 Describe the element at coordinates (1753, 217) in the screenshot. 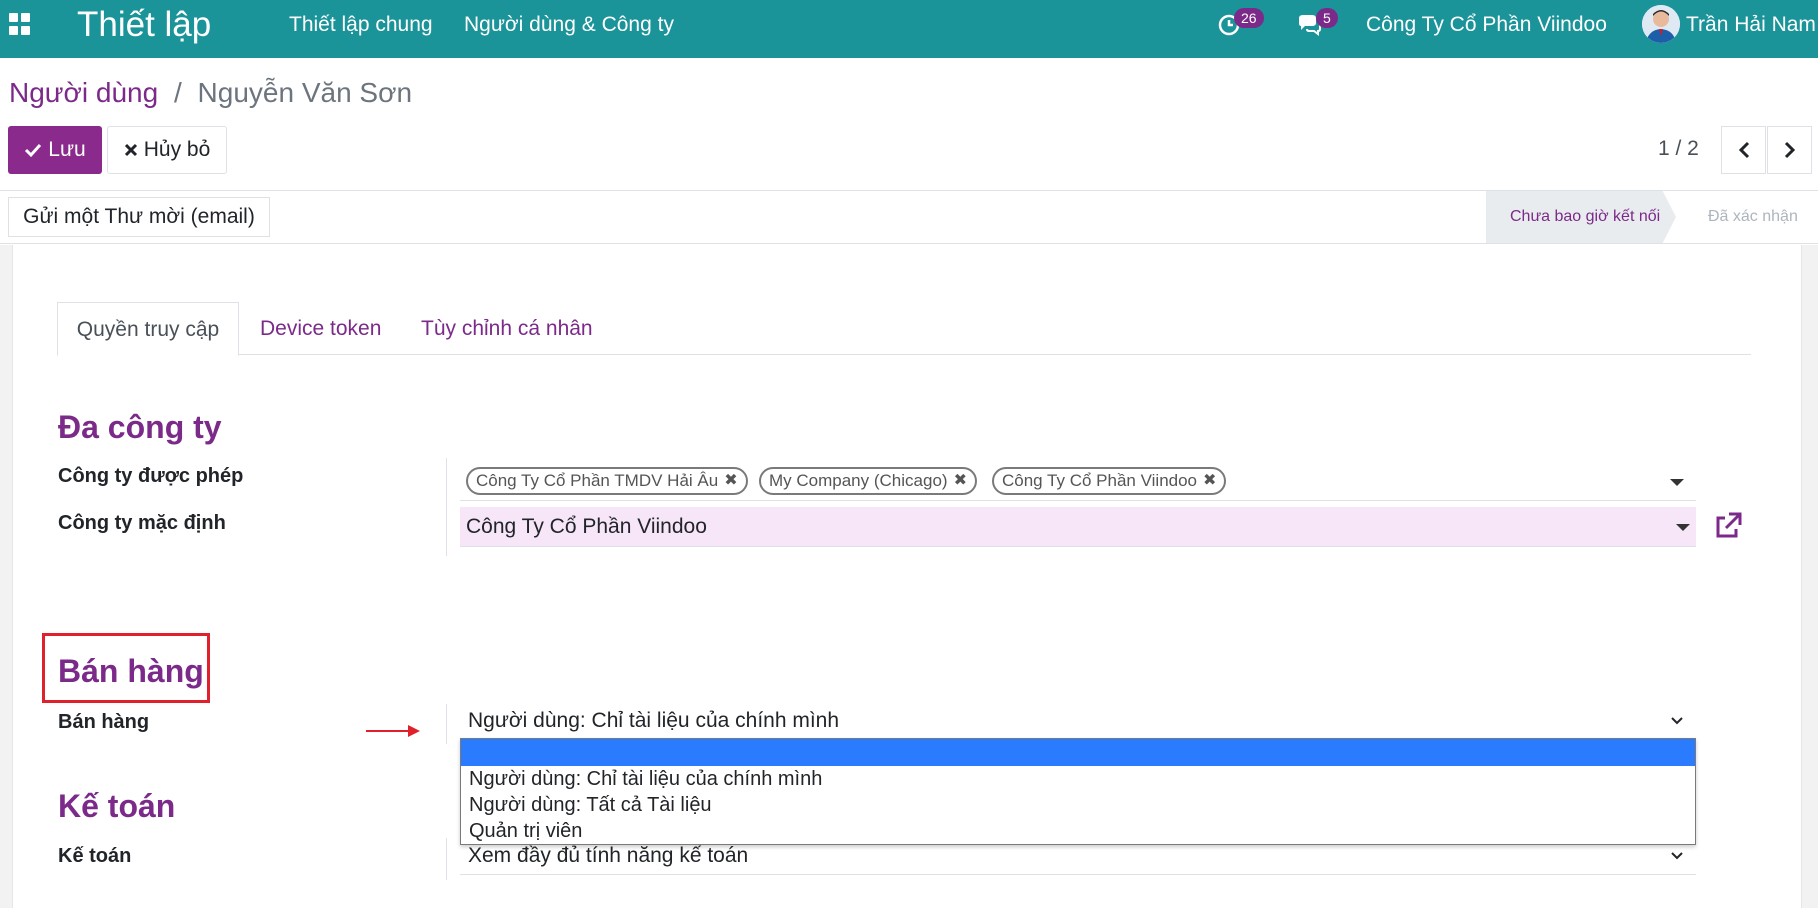

I see `stage-confirmed: Đã xác nhận` at that location.